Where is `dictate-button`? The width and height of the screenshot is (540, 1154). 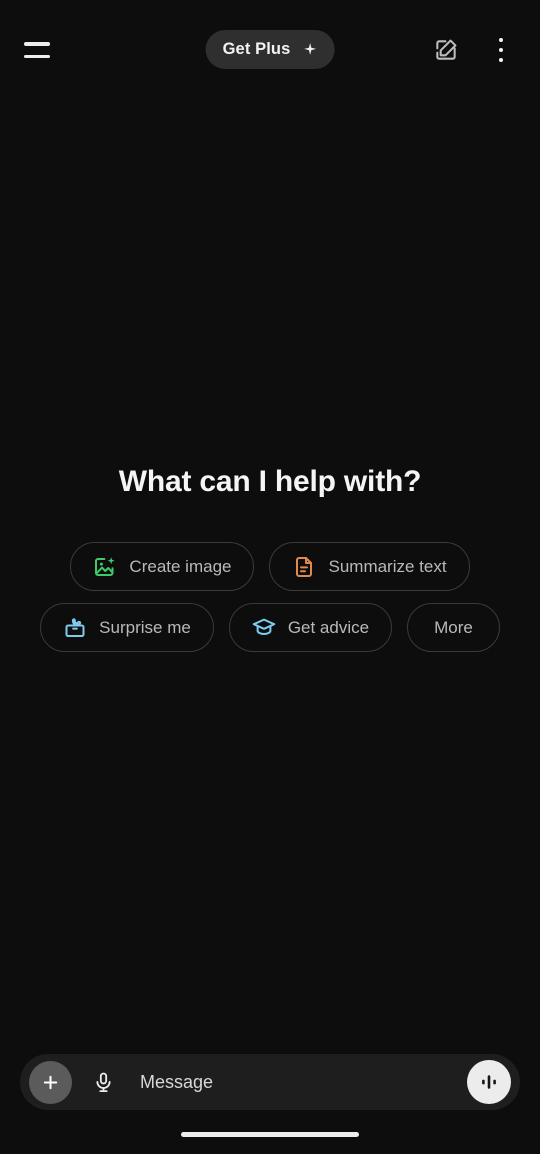
dictate-button is located at coordinates (103, 1082).